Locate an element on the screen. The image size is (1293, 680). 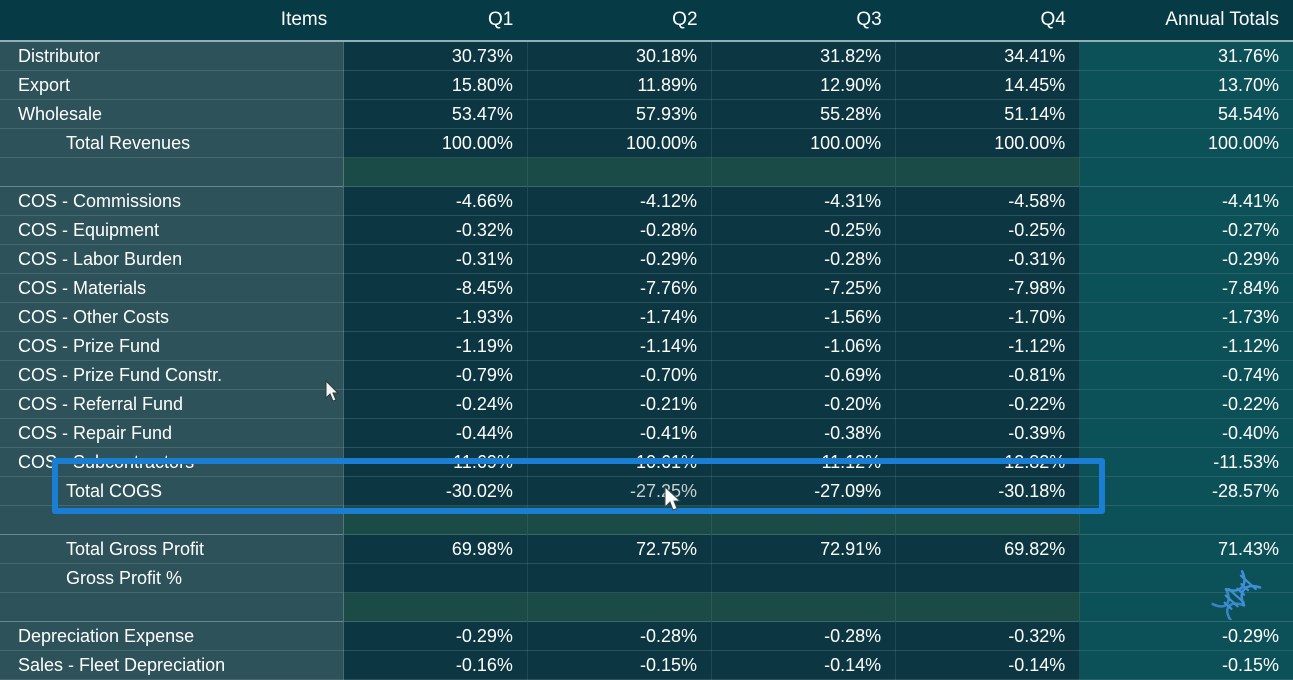
cell-value-annual-total: -0.74% is located at coordinates (1186, 375).